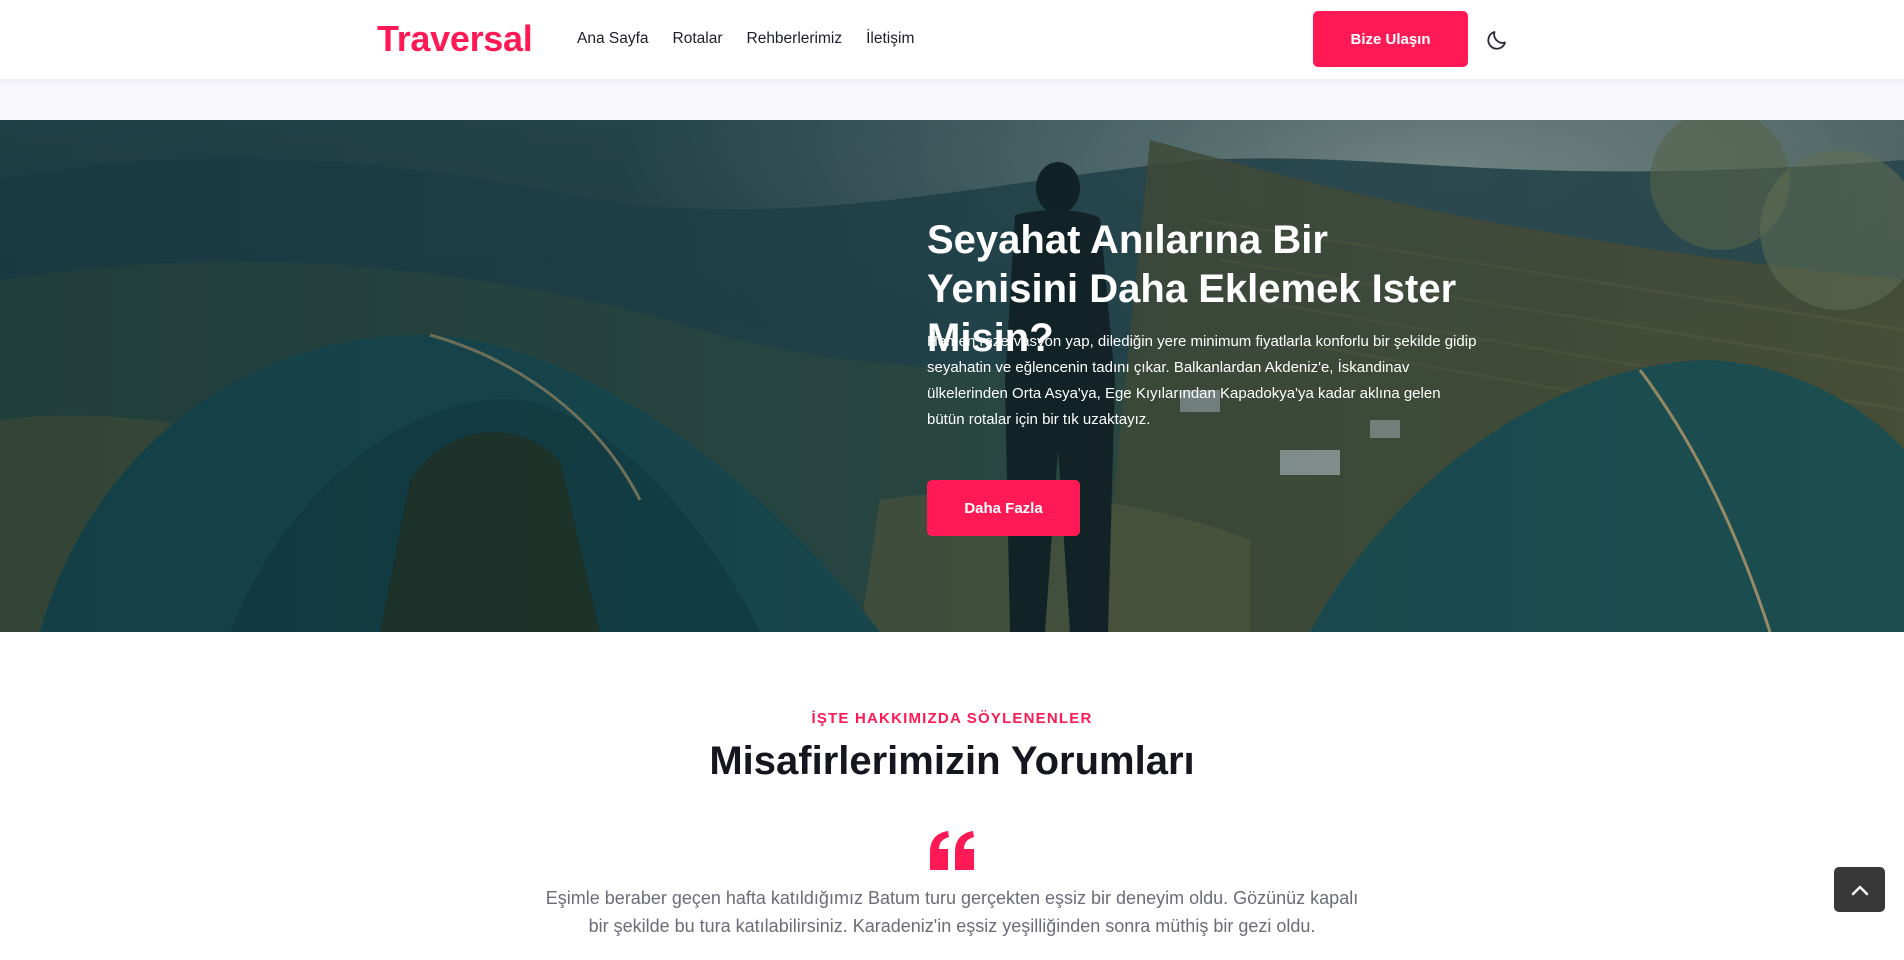 The height and width of the screenshot is (960, 1904). I want to click on testimonials-eyebrow: İŞTE HAKKIMIZDA SÖYLENENLER, so click(952, 718).